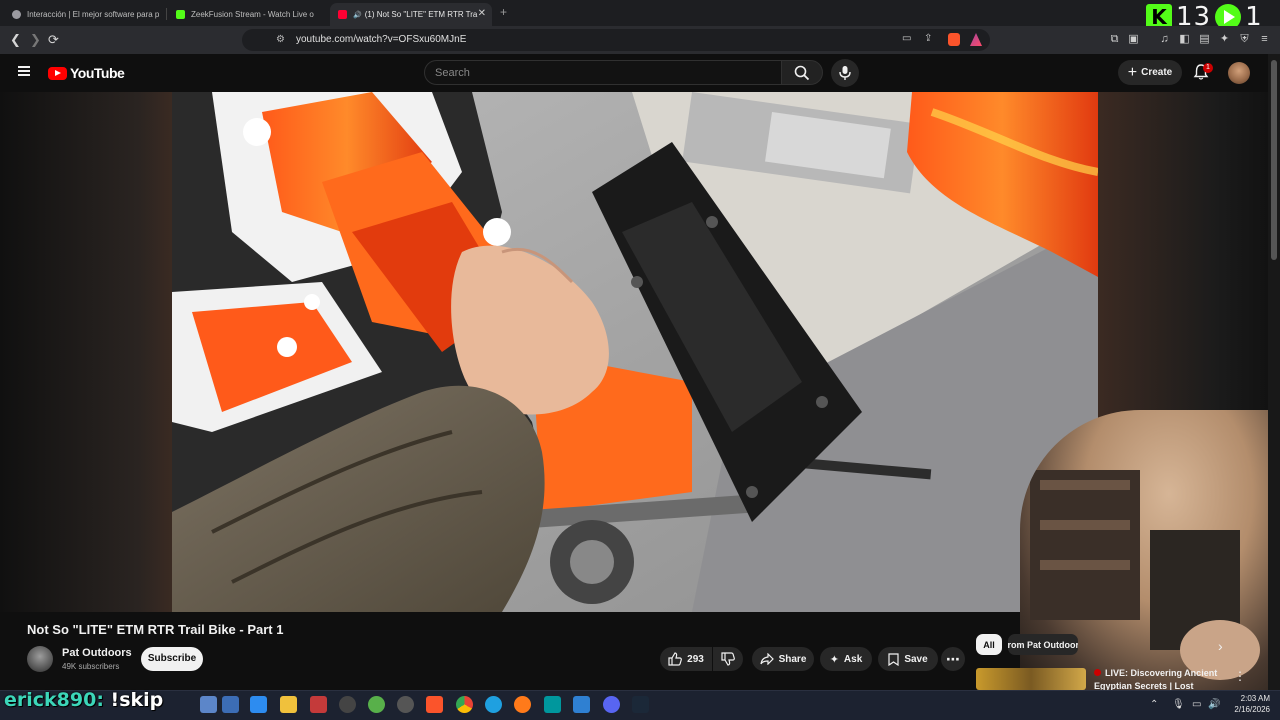 The height and width of the screenshot is (720, 1280). What do you see at coordinates (342, 14) in the screenshot?
I see `youtube-favicon-icon` at bounding box center [342, 14].